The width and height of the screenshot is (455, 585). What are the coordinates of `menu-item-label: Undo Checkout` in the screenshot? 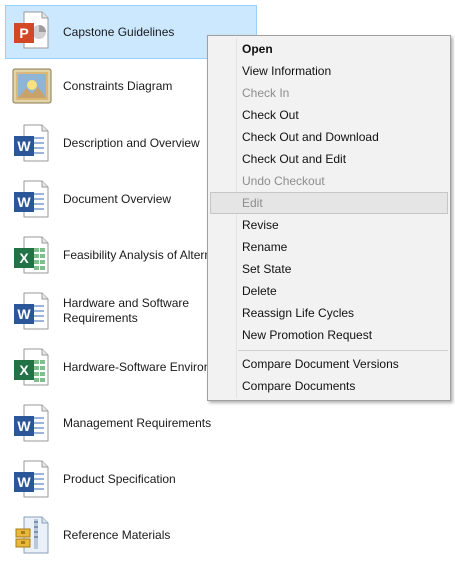 It's located at (283, 181).